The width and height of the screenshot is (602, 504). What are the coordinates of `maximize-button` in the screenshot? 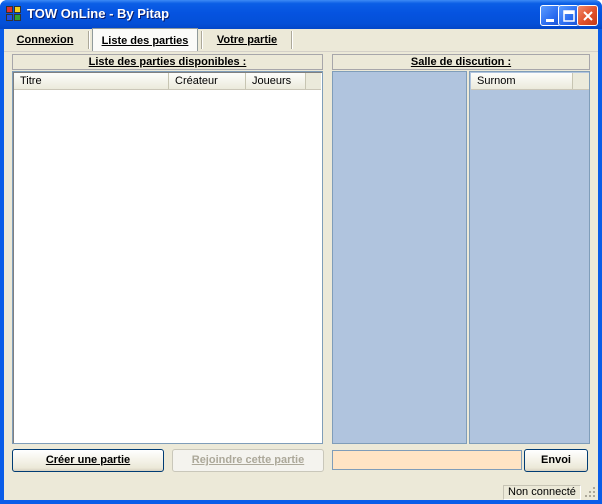 It's located at (568, 15).